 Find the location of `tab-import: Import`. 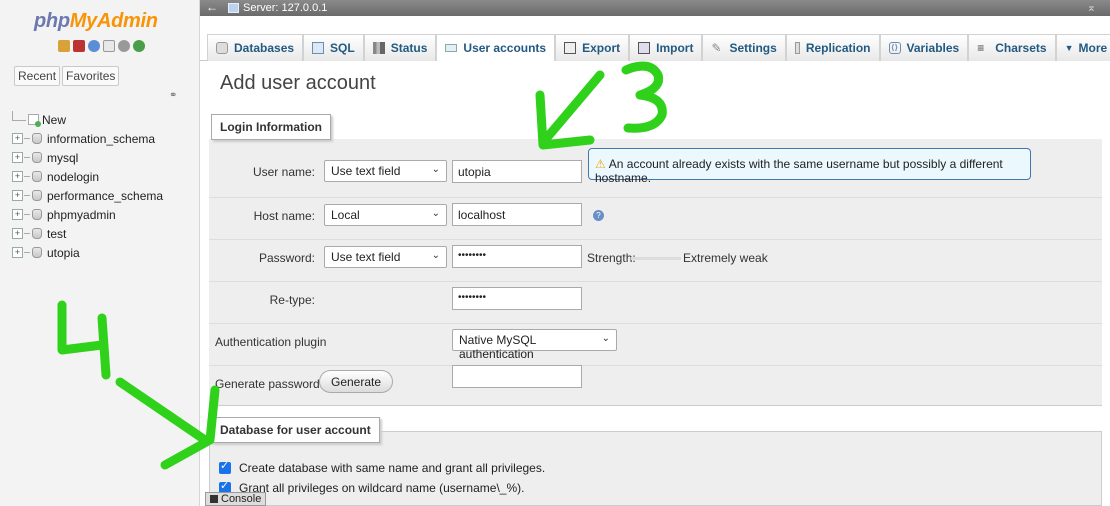

tab-import: Import is located at coordinates (666, 47).